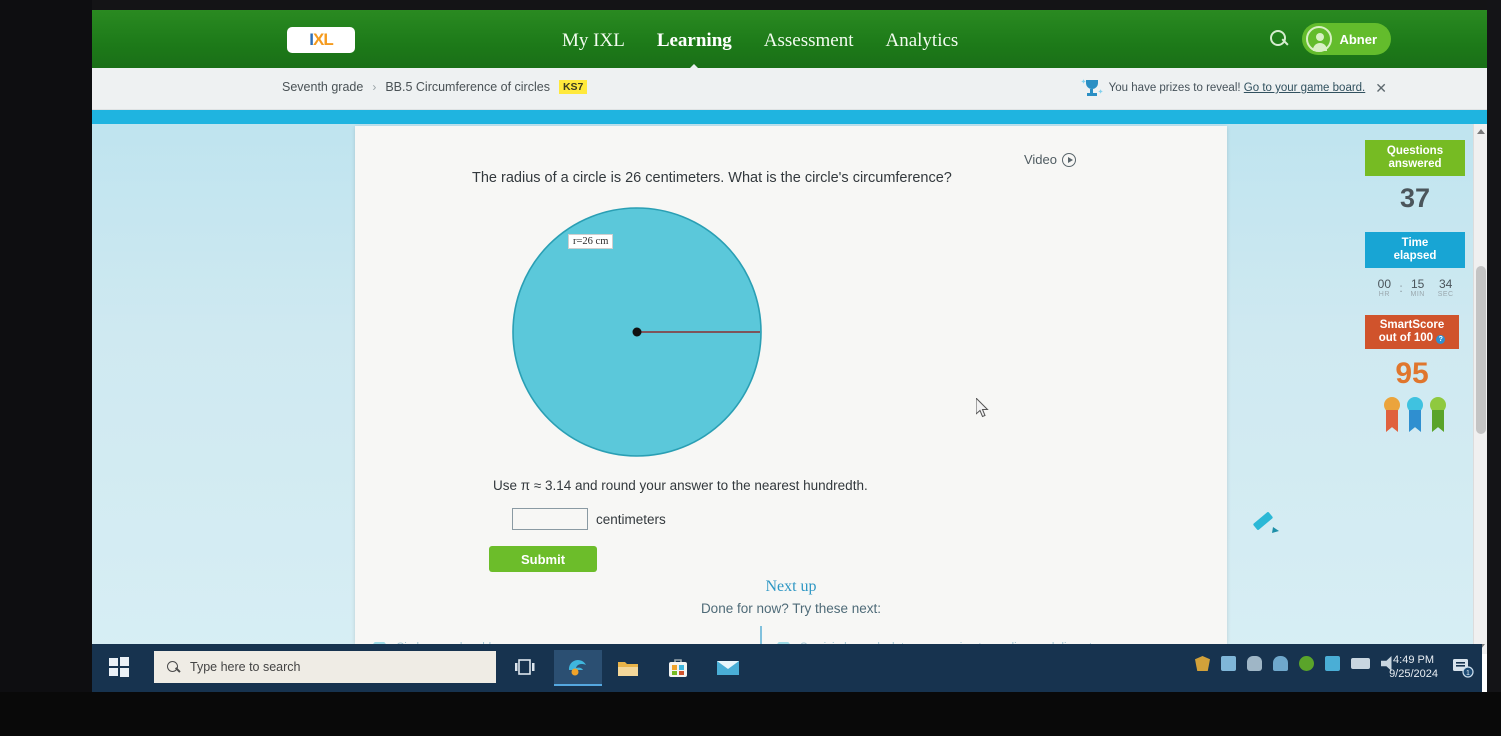  I want to click on photos-icon, so click(1228, 663).